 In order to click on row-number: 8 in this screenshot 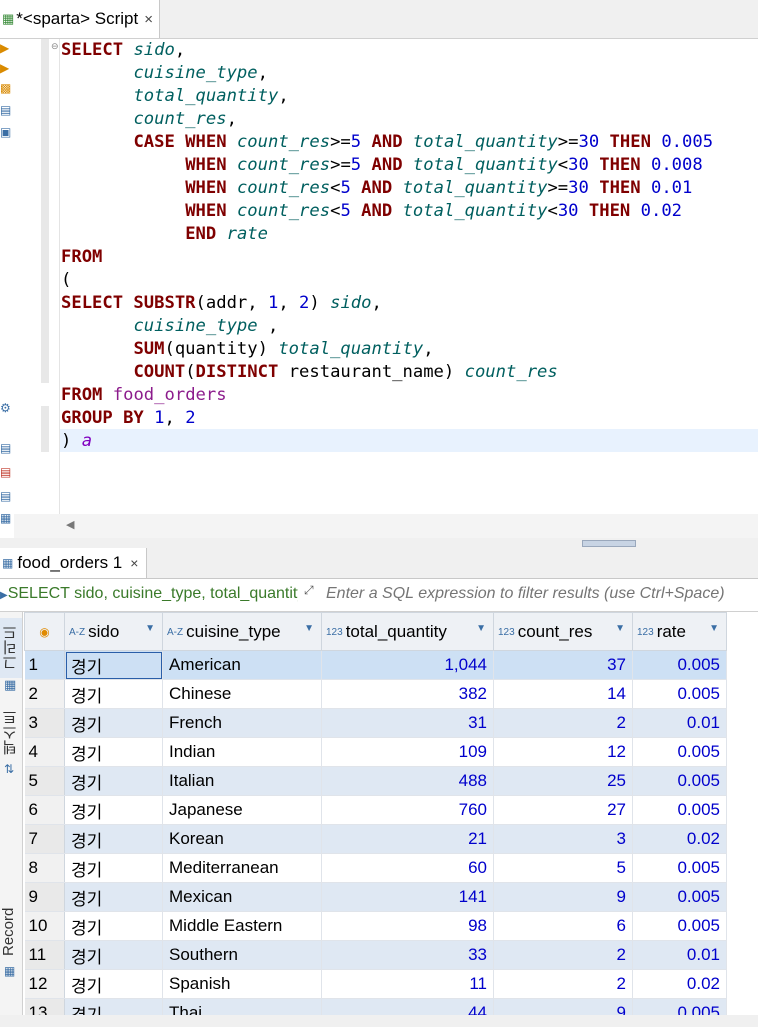, I will do `click(44, 868)`.